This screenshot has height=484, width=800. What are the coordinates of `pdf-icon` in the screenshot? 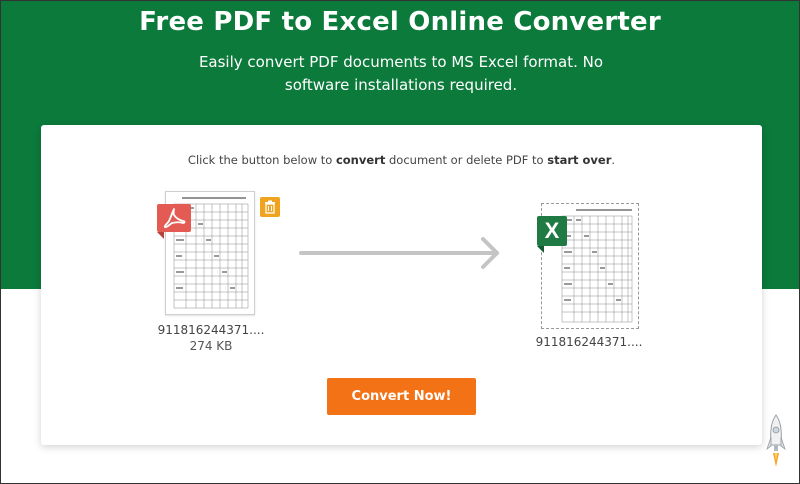 It's located at (174, 221).